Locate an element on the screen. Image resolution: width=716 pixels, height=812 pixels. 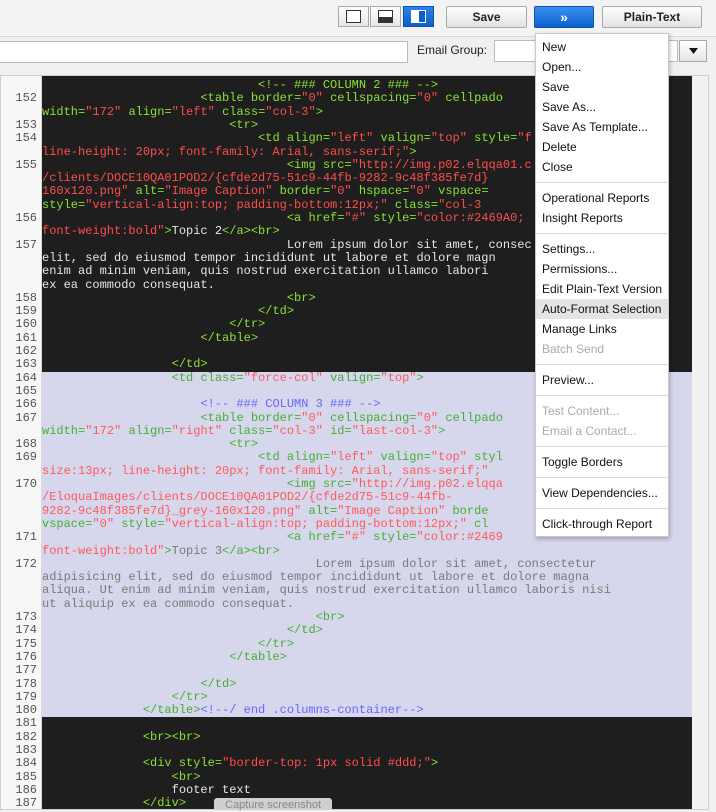
code-token: "0" is located at coordinates (424, 191).